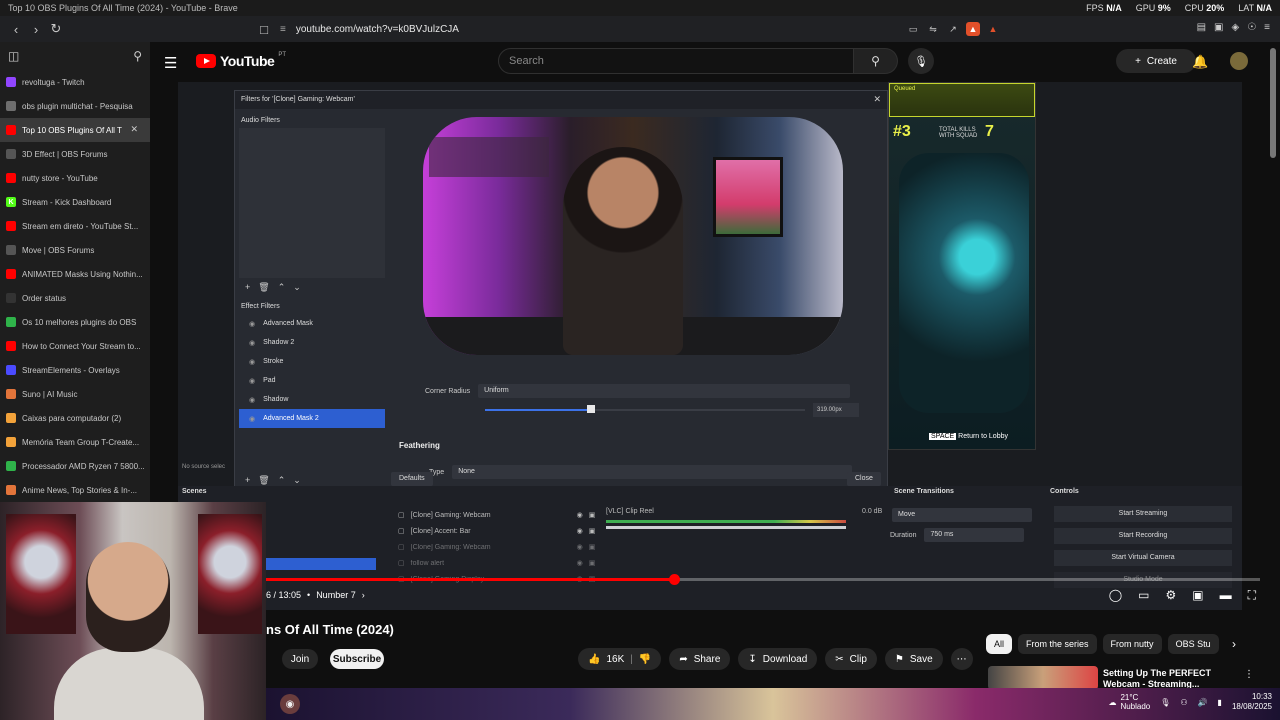 Image resolution: width=1280 pixels, height=720 pixels. I want to click on fullscreen-icon: ⛶, so click(1252, 595).